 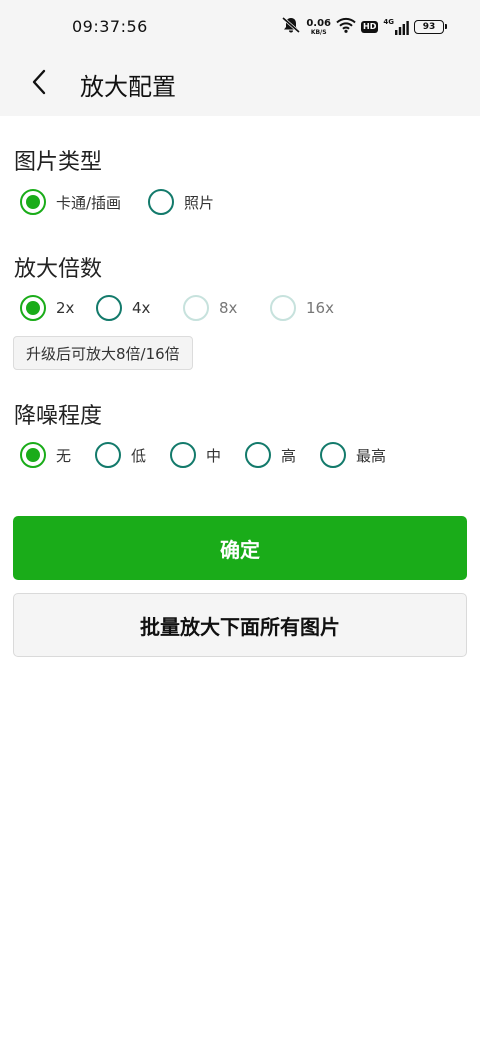 I want to click on scale-title: 放大倍数, so click(x=58, y=269).